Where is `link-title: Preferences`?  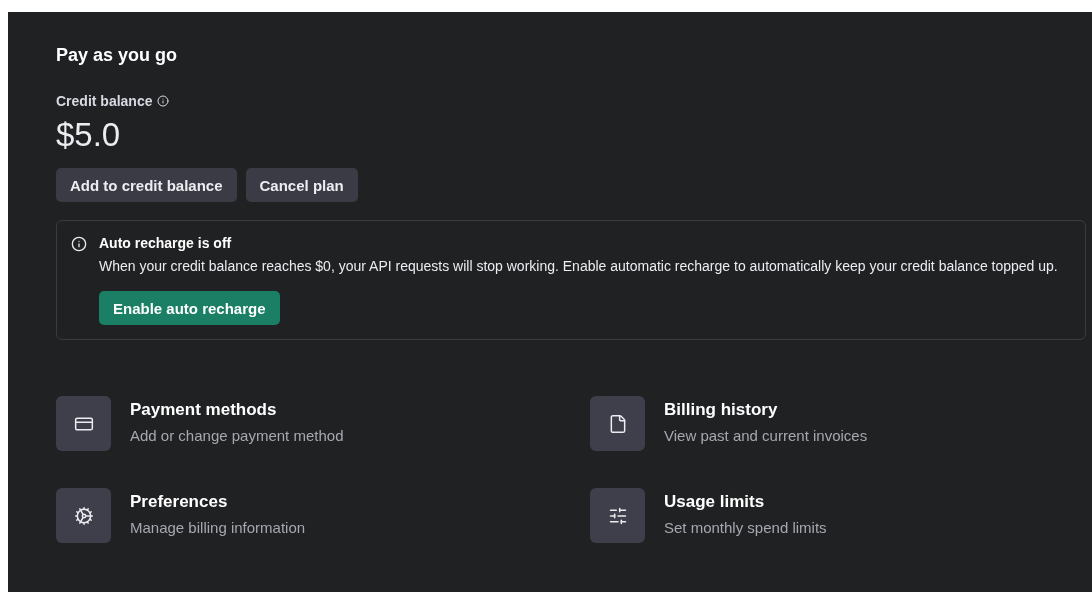 link-title: Preferences is located at coordinates (218, 502).